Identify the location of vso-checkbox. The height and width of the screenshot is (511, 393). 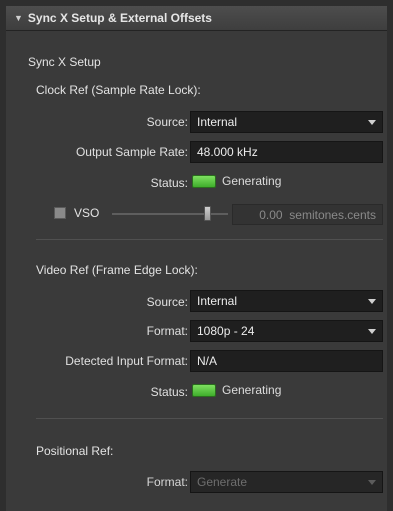
(60, 213).